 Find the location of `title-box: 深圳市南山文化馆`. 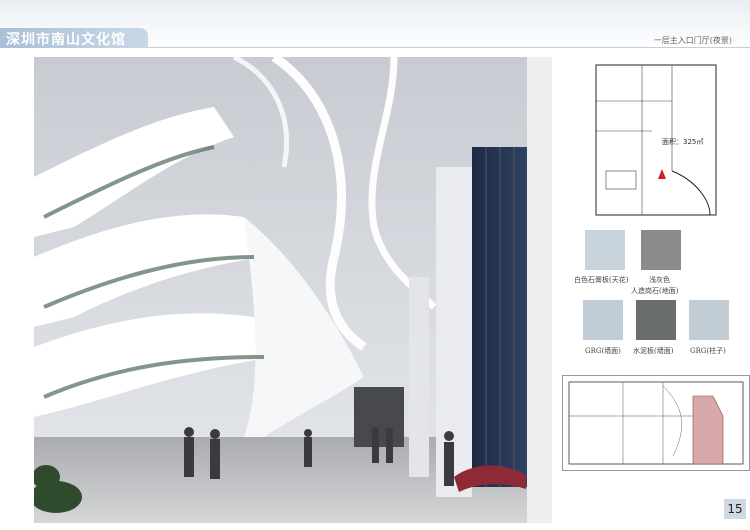

title-box: 深圳市南山文化馆 is located at coordinates (74, 38).